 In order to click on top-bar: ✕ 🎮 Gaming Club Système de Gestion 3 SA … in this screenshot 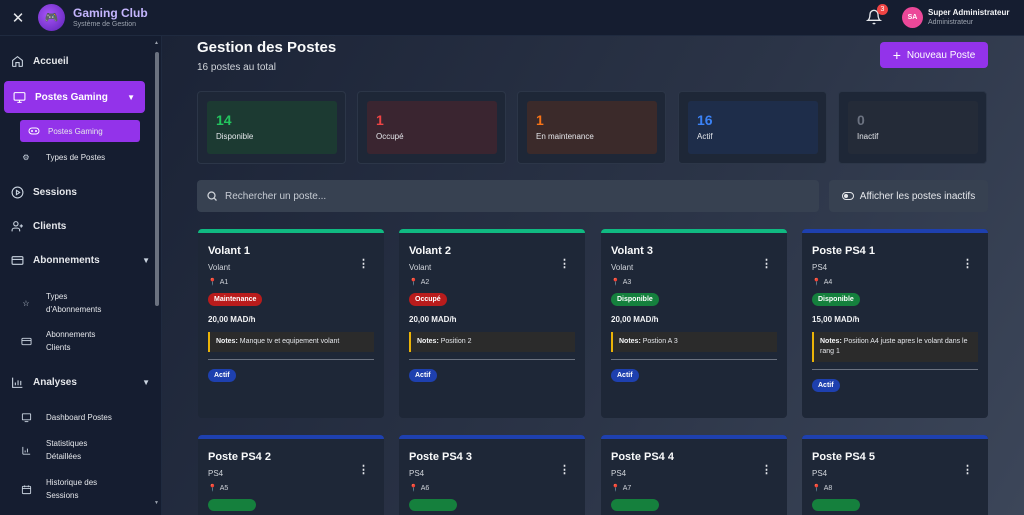, I will do `click(512, 18)`.